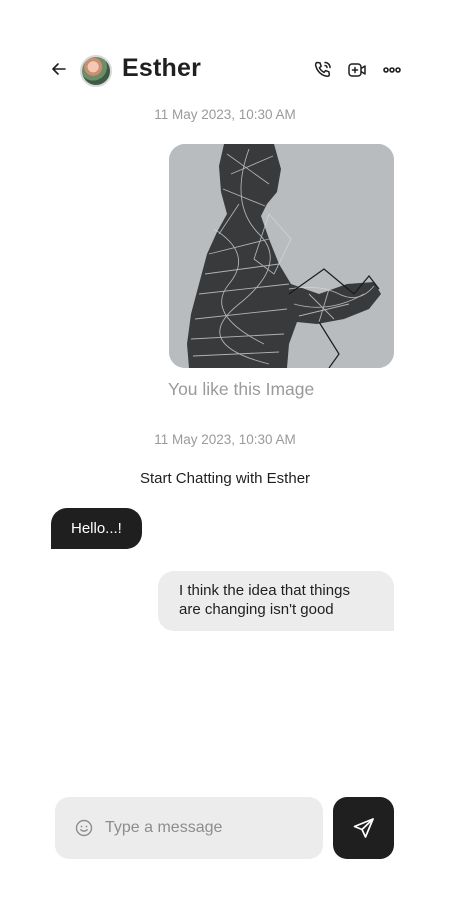 The width and height of the screenshot is (450, 900). I want to click on chat-header: Esther, so click(225, 70).